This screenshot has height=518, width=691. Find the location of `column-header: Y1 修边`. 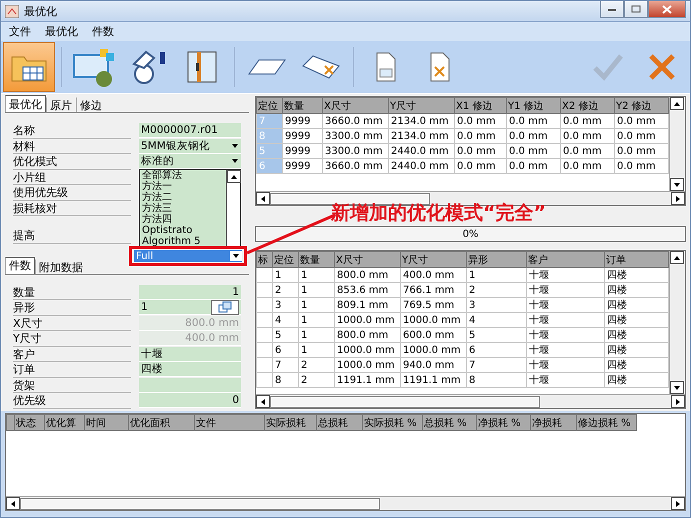

column-header: Y1 修边 is located at coordinates (533, 106).